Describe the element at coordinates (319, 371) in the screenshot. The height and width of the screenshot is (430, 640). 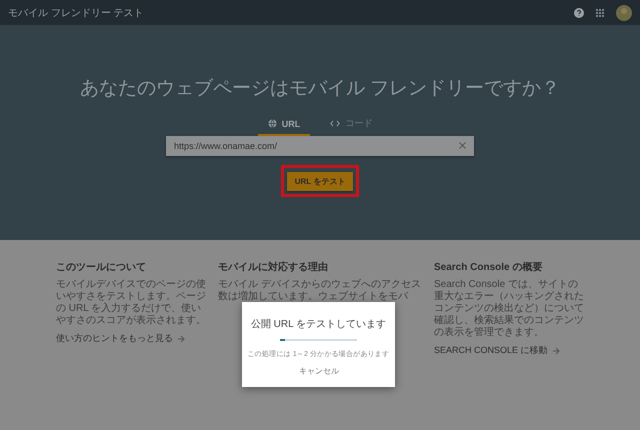
I see `cancel-button: キャンセル` at that location.